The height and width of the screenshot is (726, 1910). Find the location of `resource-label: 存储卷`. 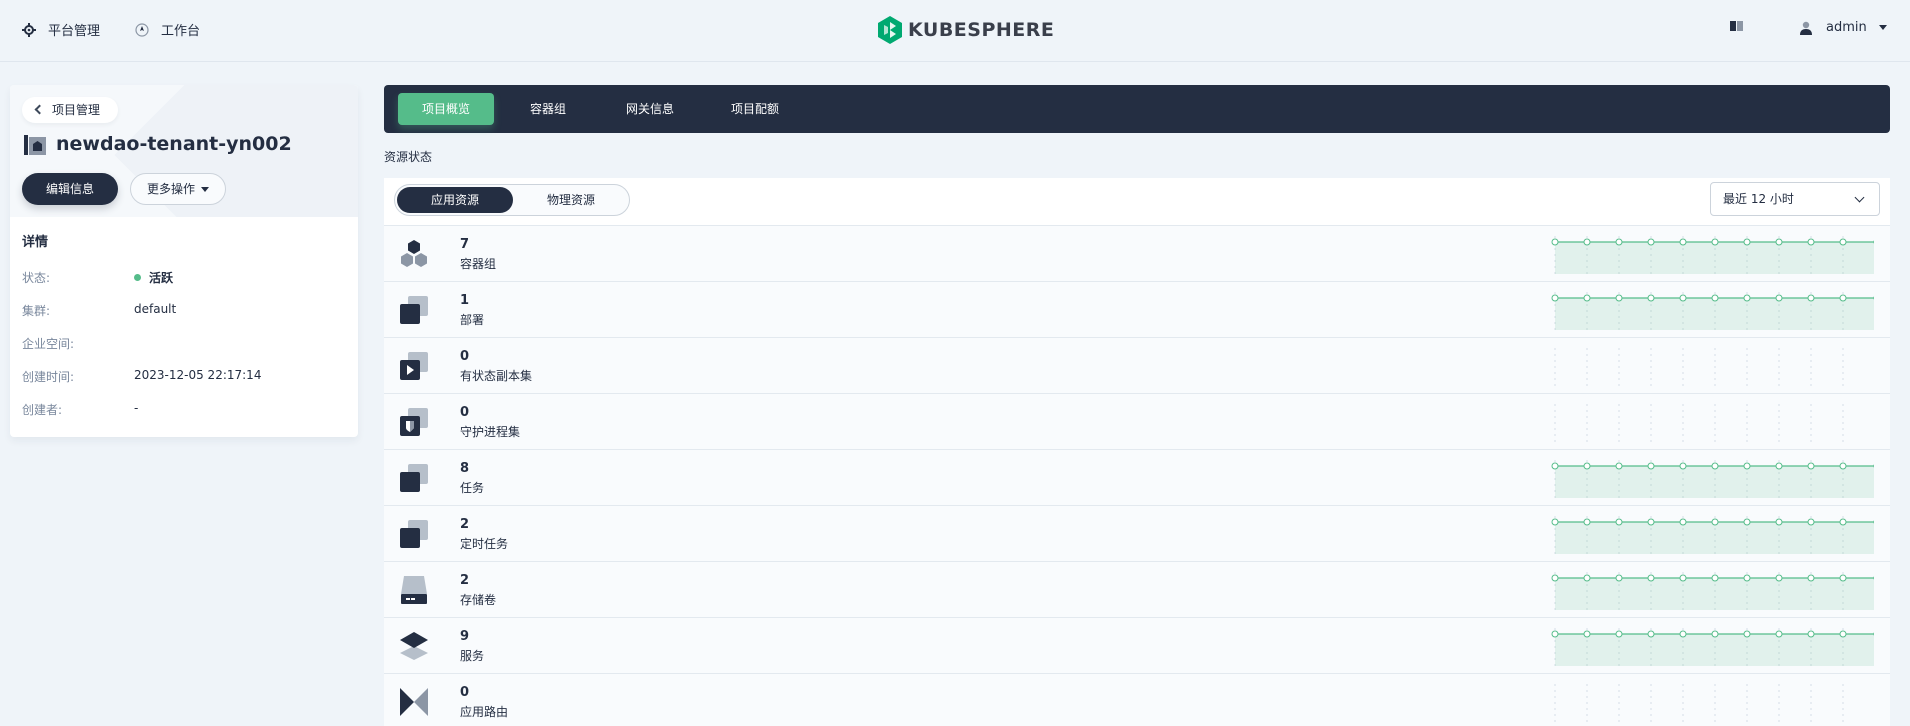

resource-label: 存储卷 is located at coordinates (478, 600).